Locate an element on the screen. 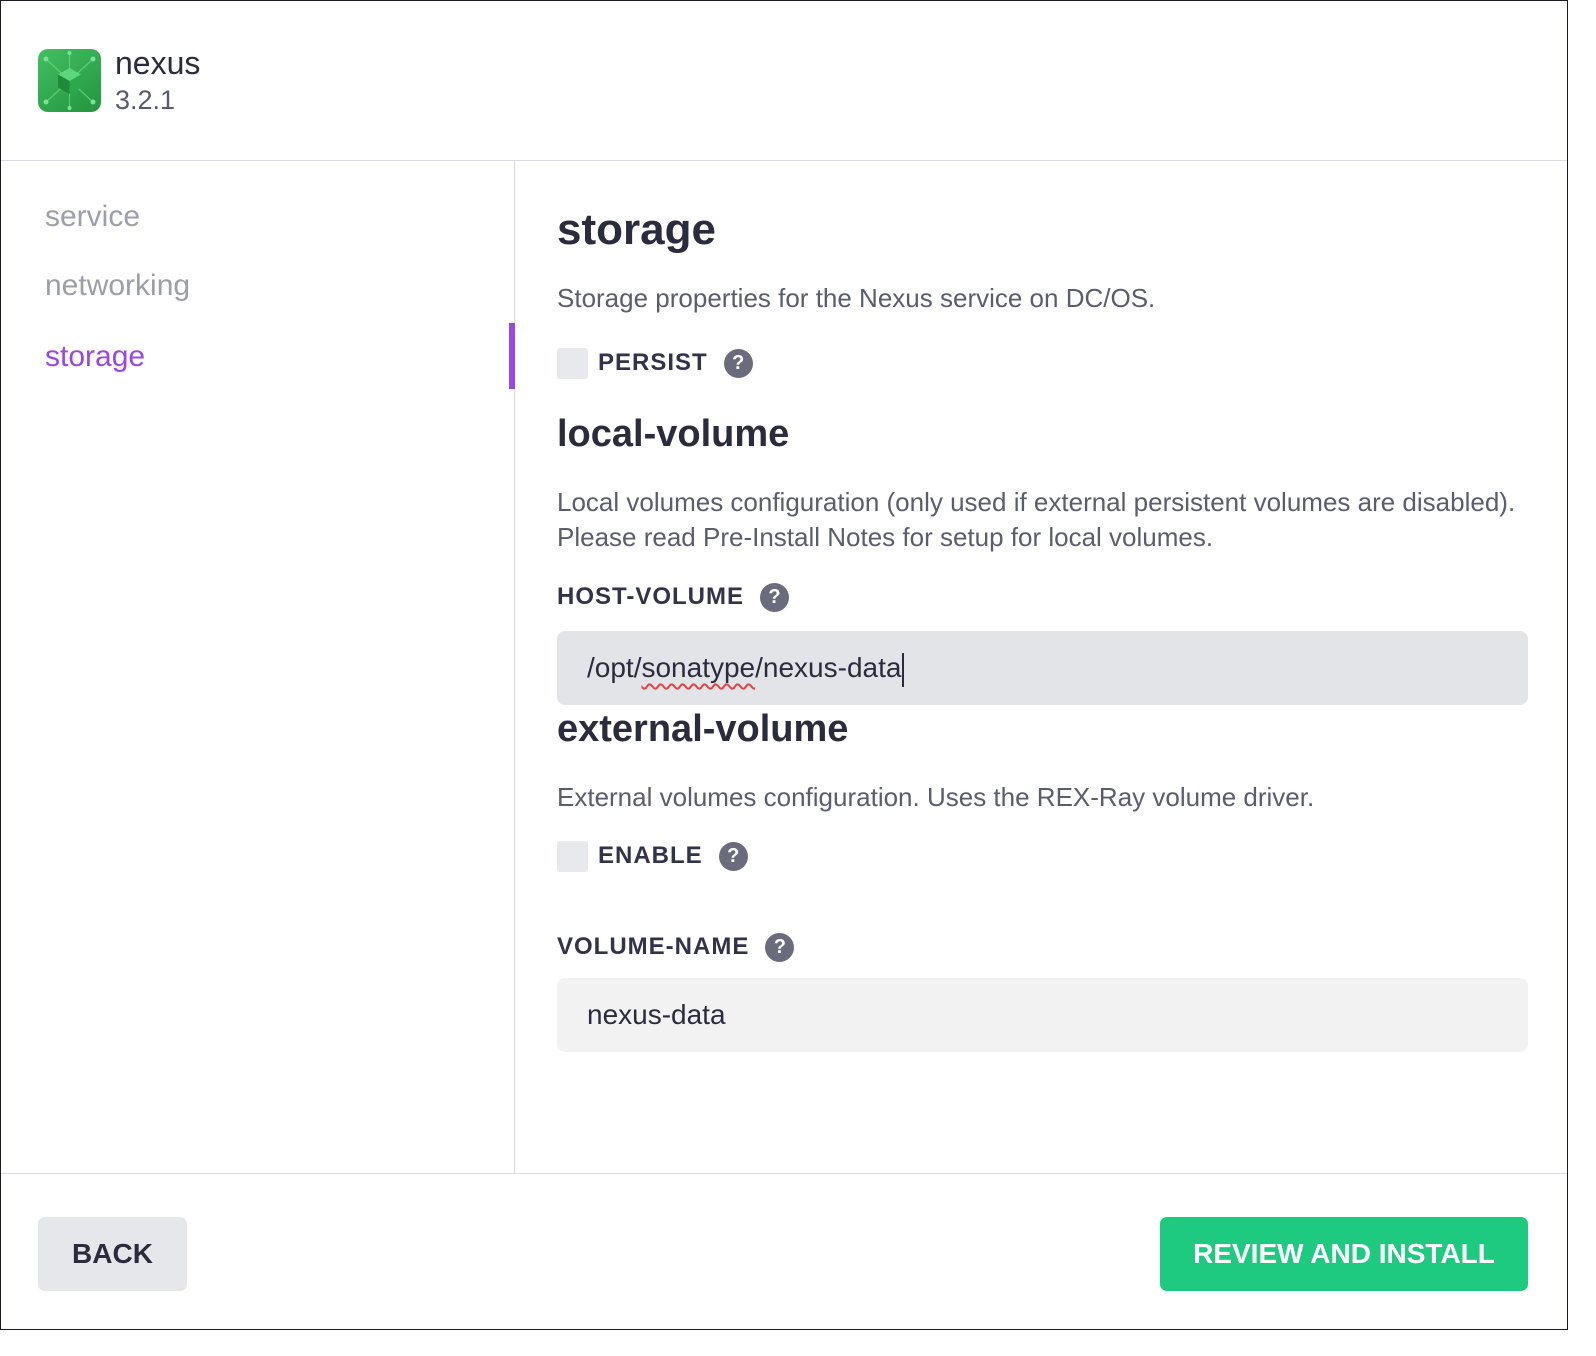 The width and height of the screenshot is (1596, 1356). enable-row: ENABLE ? is located at coordinates (652, 856).